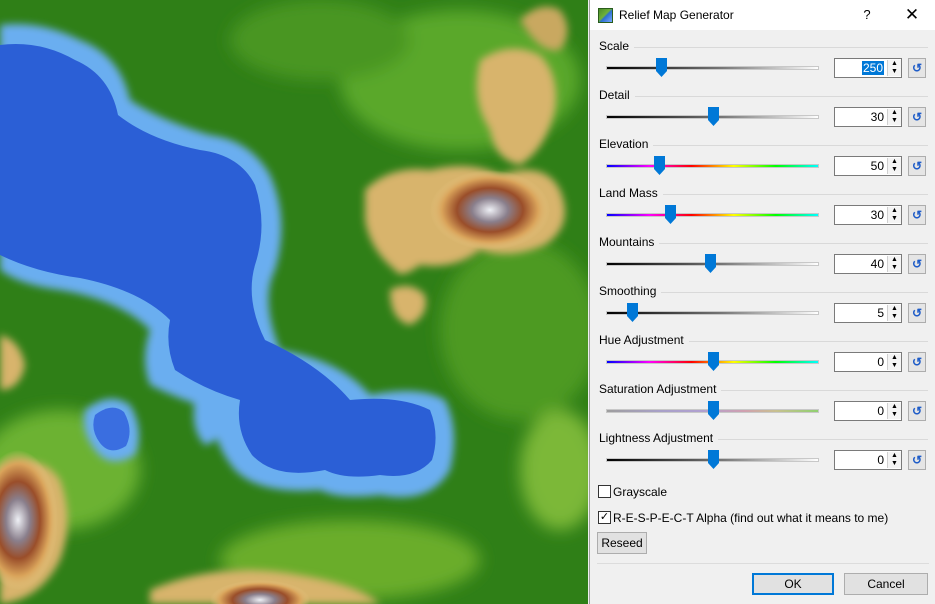 The image size is (935, 604). Describe the element at coordinates (629, 242) in the screenshot. I see `control-label: Mountains` at that location.